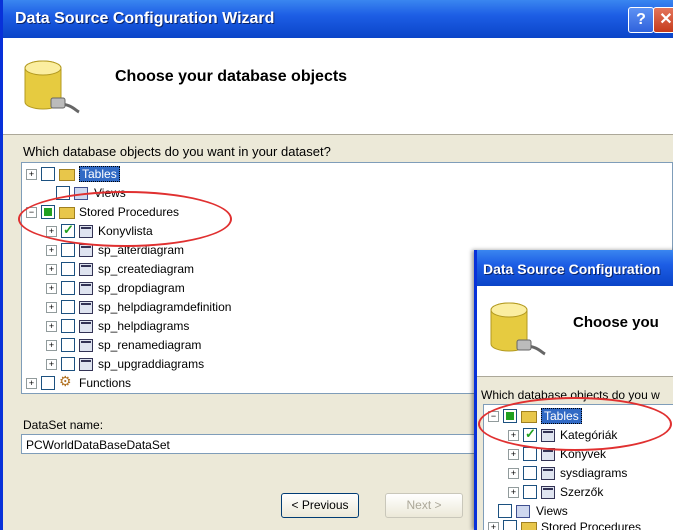 Image resolution: width=673 pixels, height=530 pixels. What do you see at coordinates (105, 383) in the screenshot?
I see `tree-label: Functions` at bounding box center [105, 383].